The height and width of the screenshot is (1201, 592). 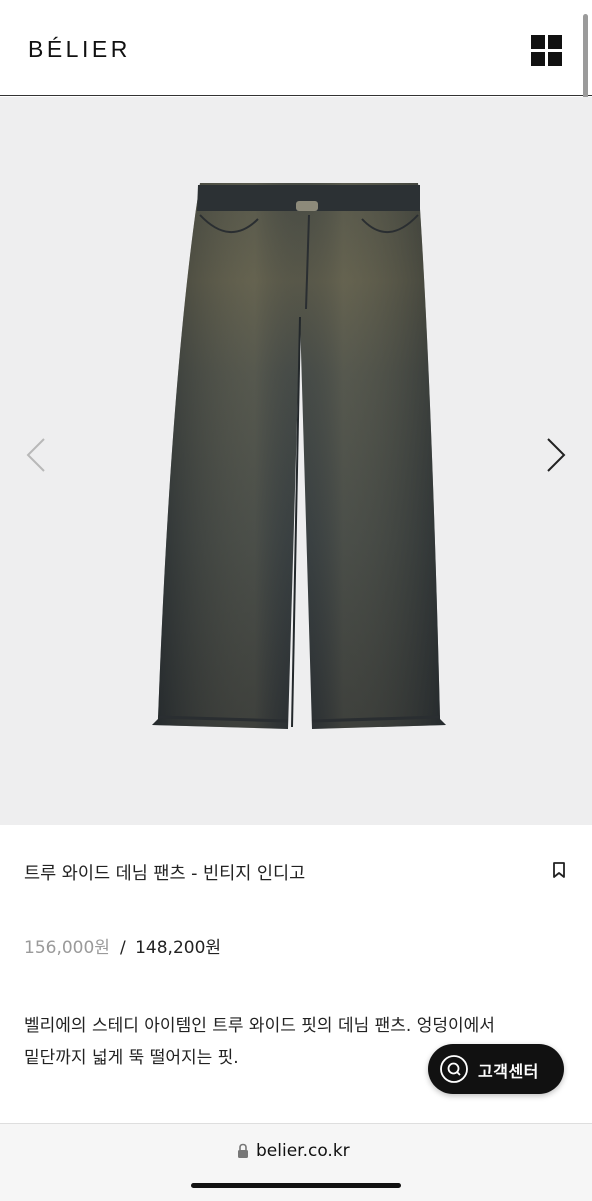 I want to click on previous-image-button, so click(x=36, y=455).